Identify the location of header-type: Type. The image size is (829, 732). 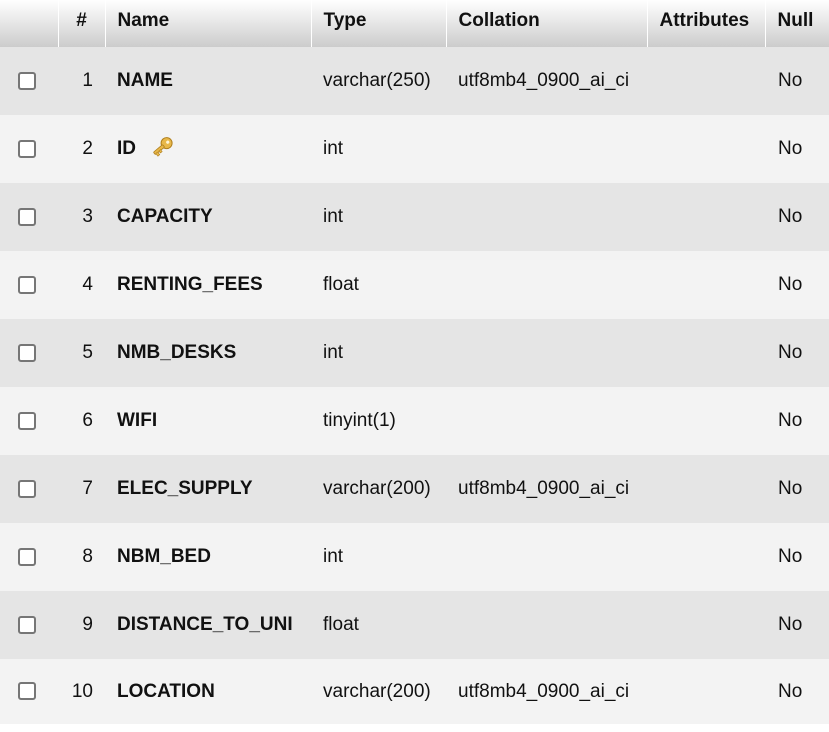
(378, 23).